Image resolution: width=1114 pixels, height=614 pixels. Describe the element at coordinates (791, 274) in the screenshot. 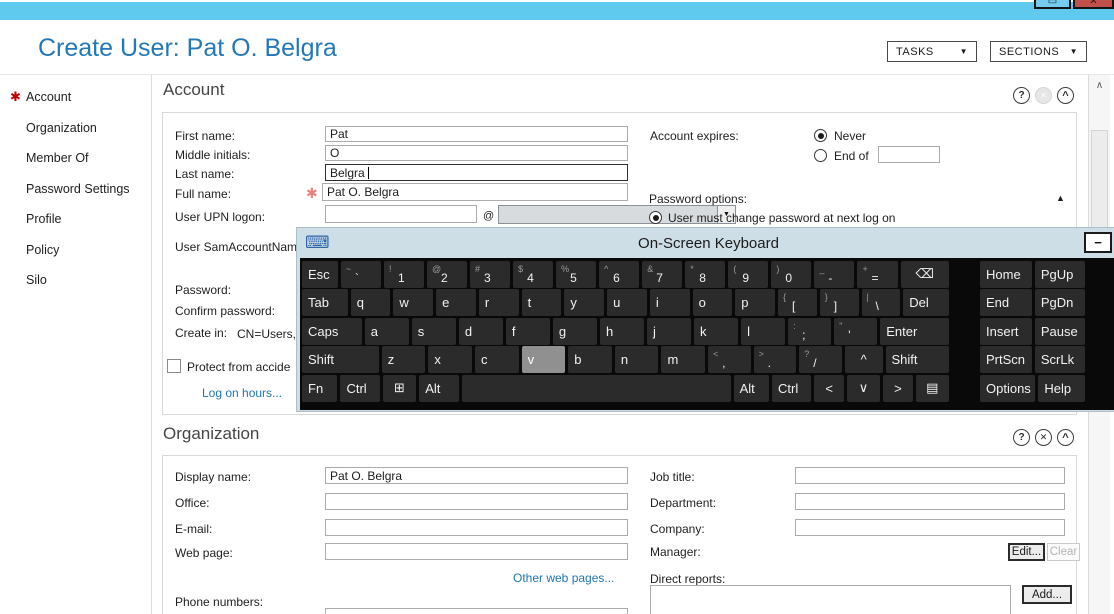

I see `key-0: ) 0` at that location.